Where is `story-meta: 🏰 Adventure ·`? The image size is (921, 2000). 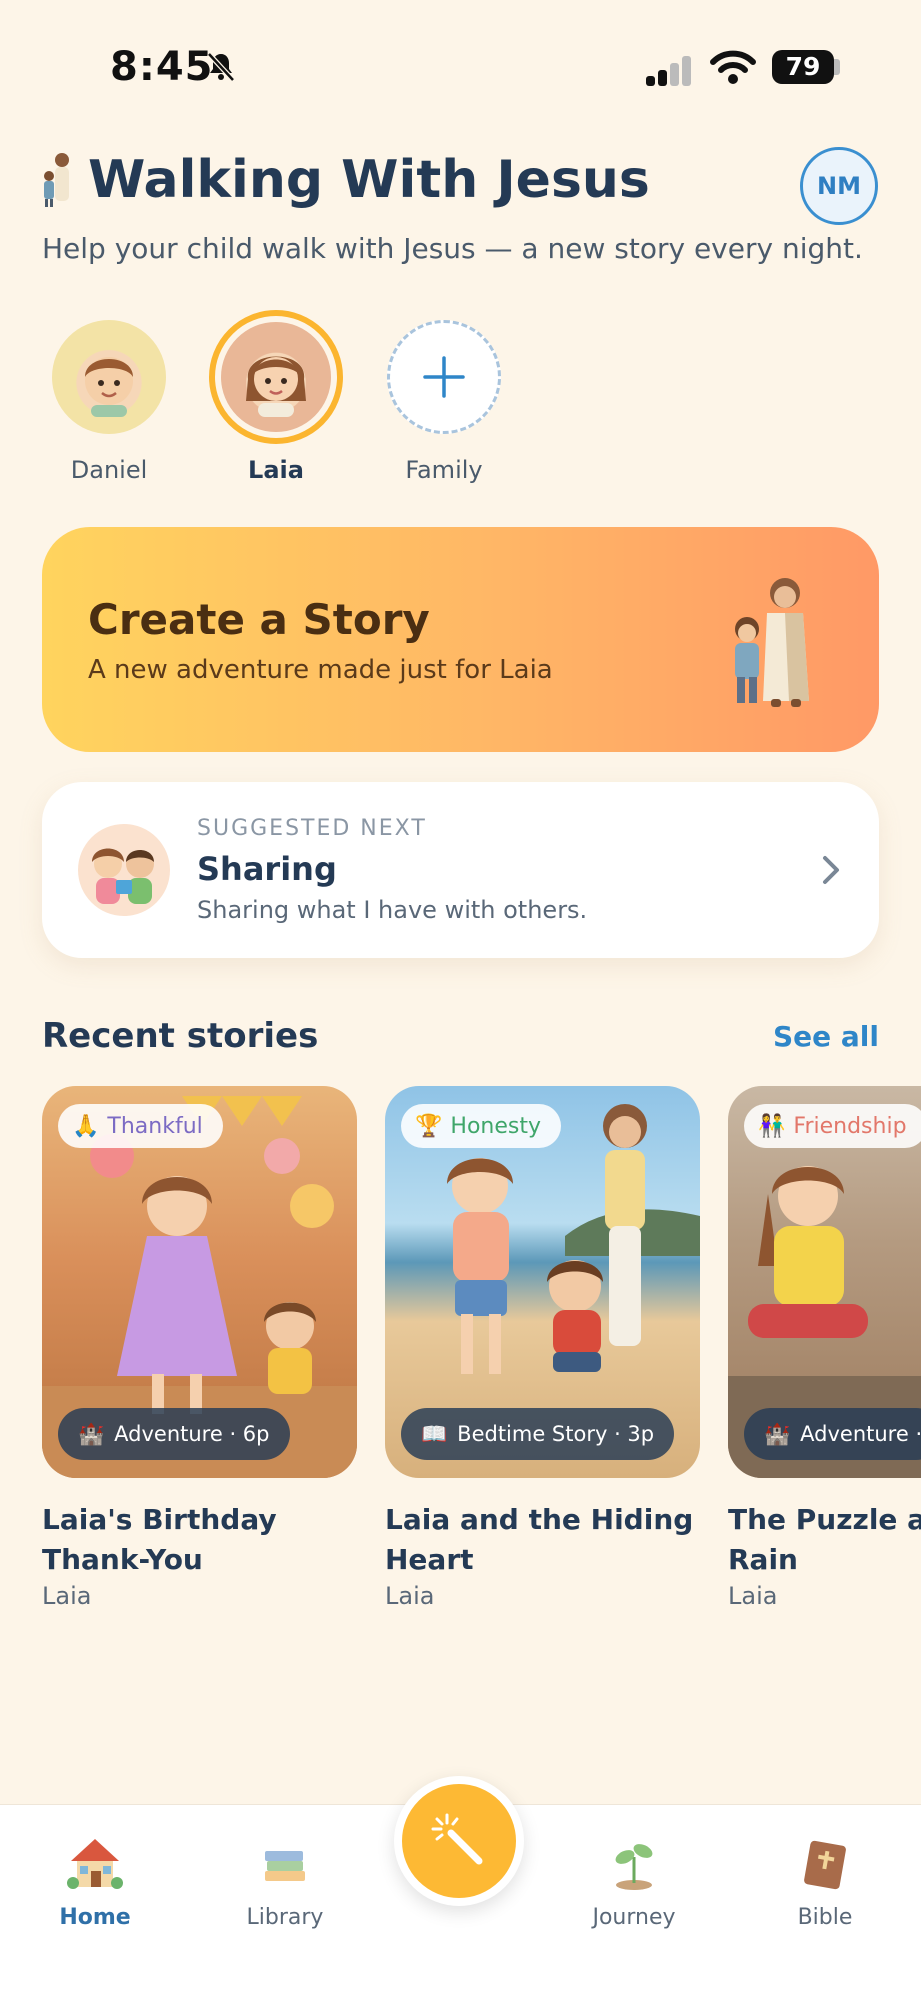
story-meta: 🏰 Adventure · is located at coordinates (832, 1434).